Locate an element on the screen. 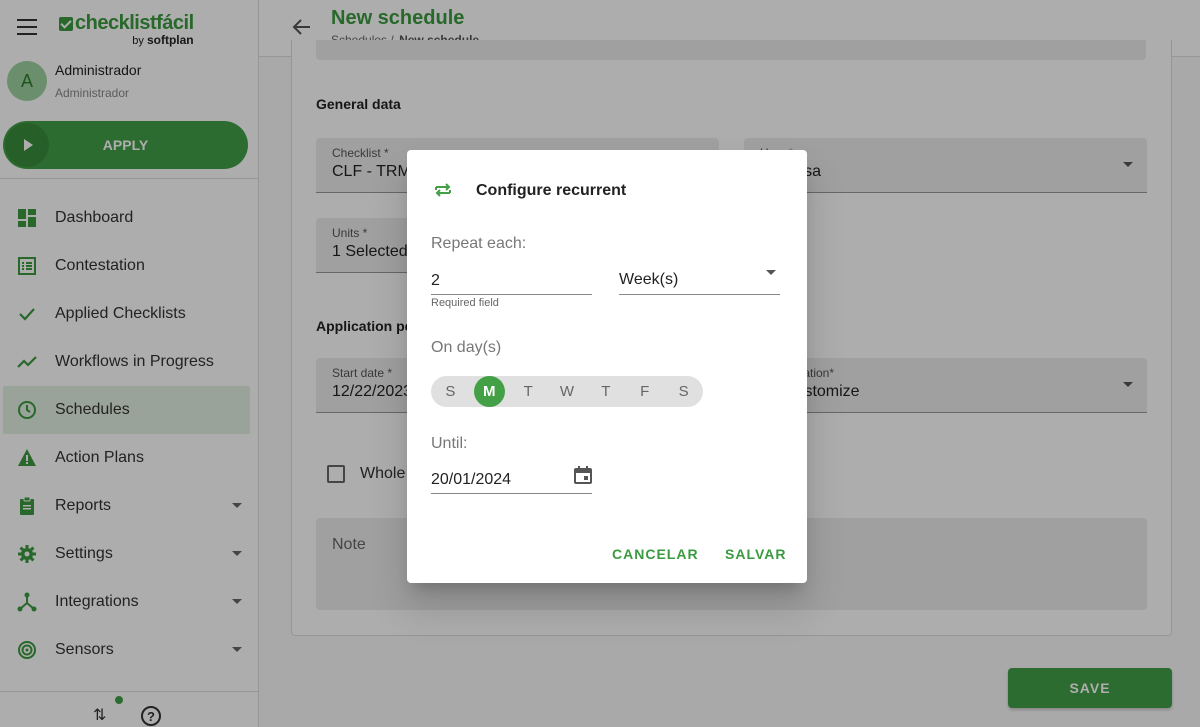  select-value: Week(s) is located at coordinates (649, 279).